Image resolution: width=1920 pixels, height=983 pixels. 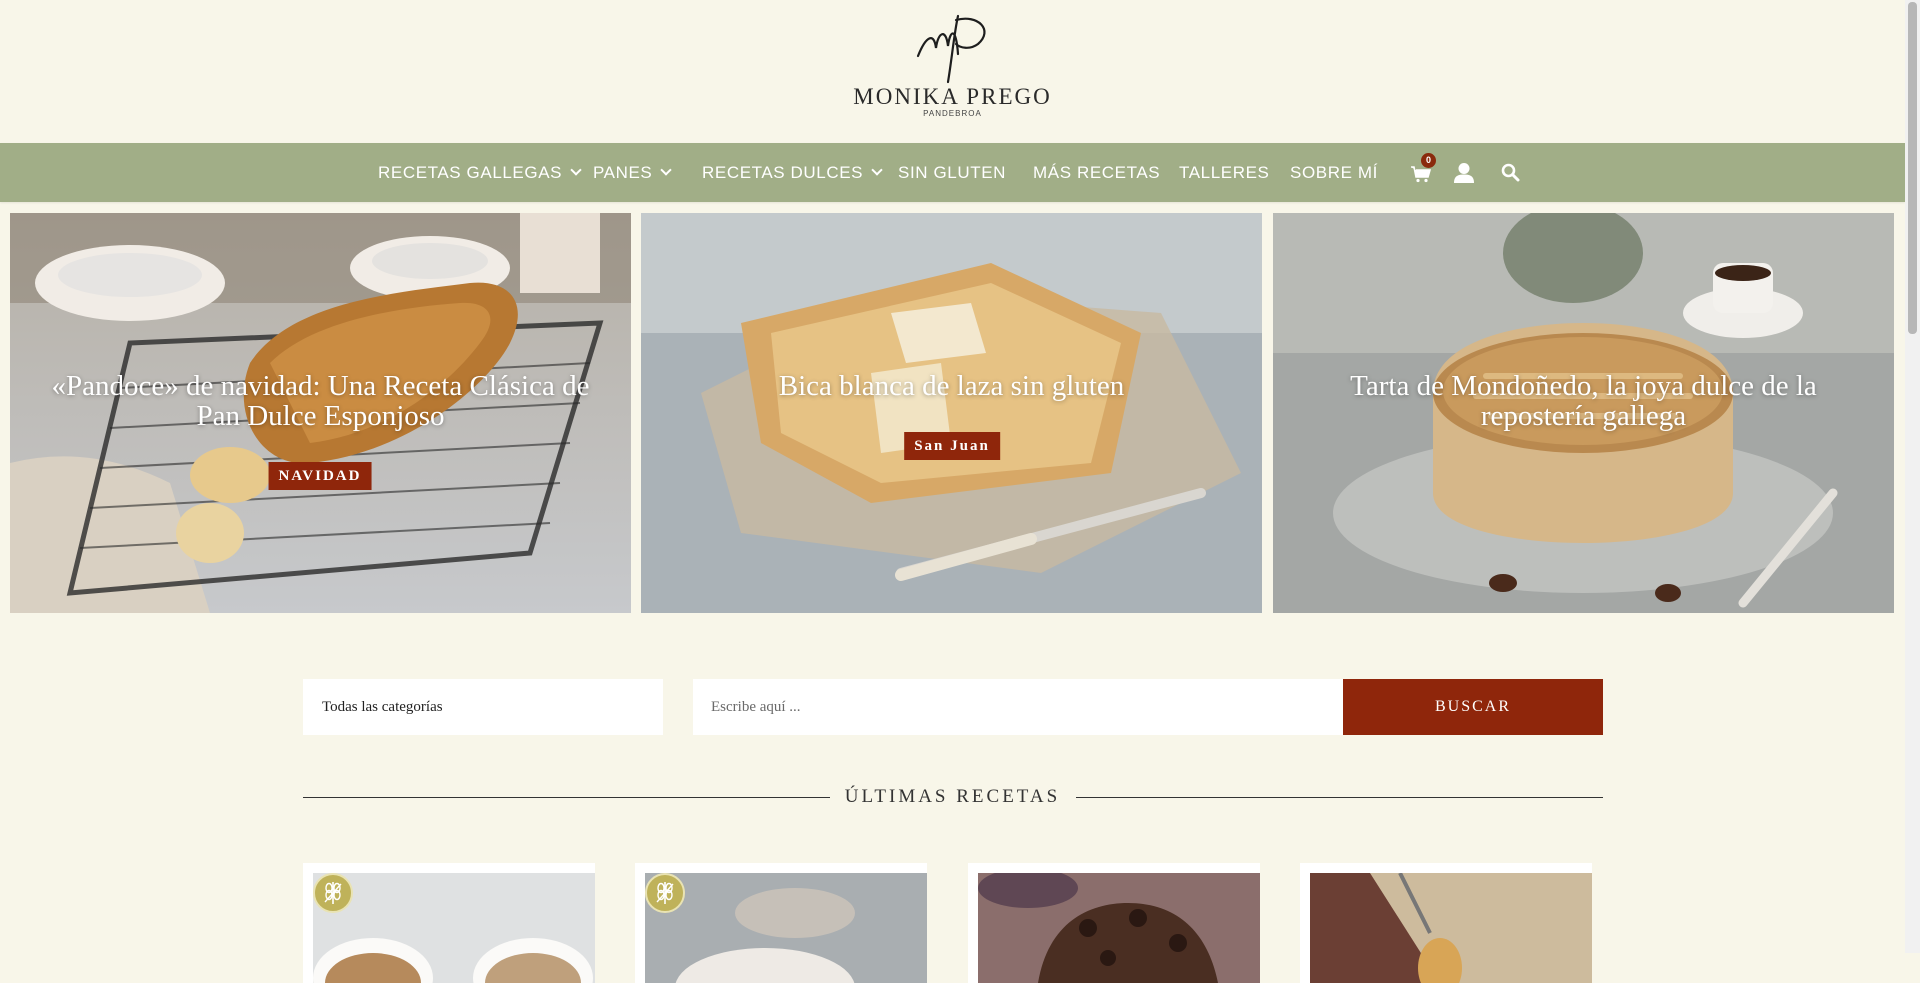 I want to click on nav-item-label: SOBRE MÍ, so click(x=1334, y=172).